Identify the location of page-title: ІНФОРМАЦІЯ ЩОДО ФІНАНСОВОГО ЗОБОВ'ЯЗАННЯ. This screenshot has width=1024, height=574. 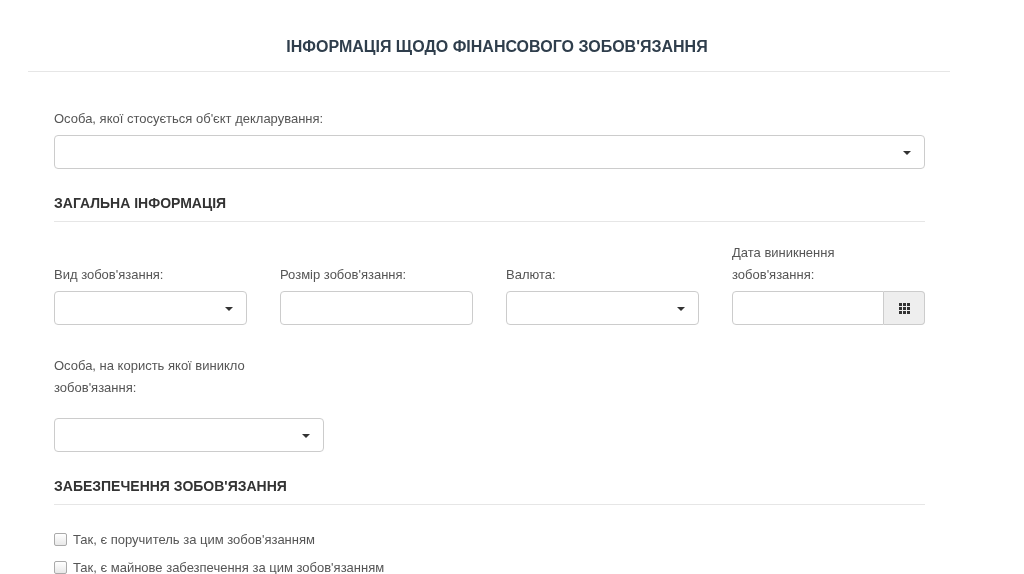
(497, 47).